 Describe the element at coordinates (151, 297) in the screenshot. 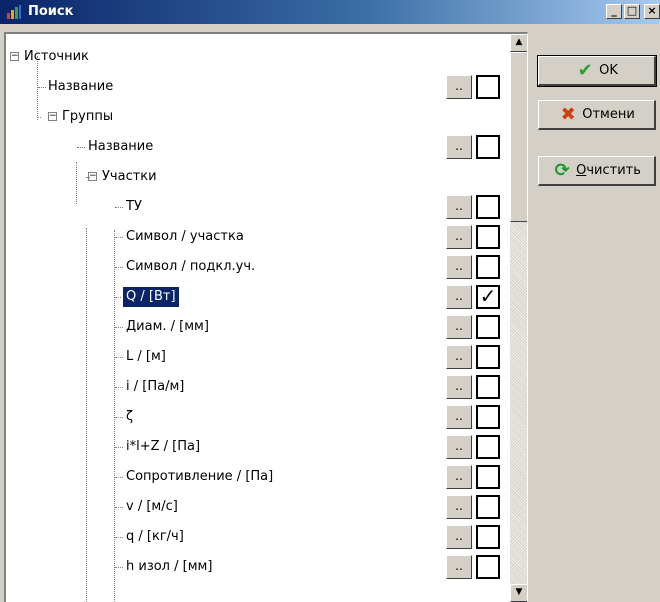

I see `tree-node-label: Q / [Вт]` at that location.